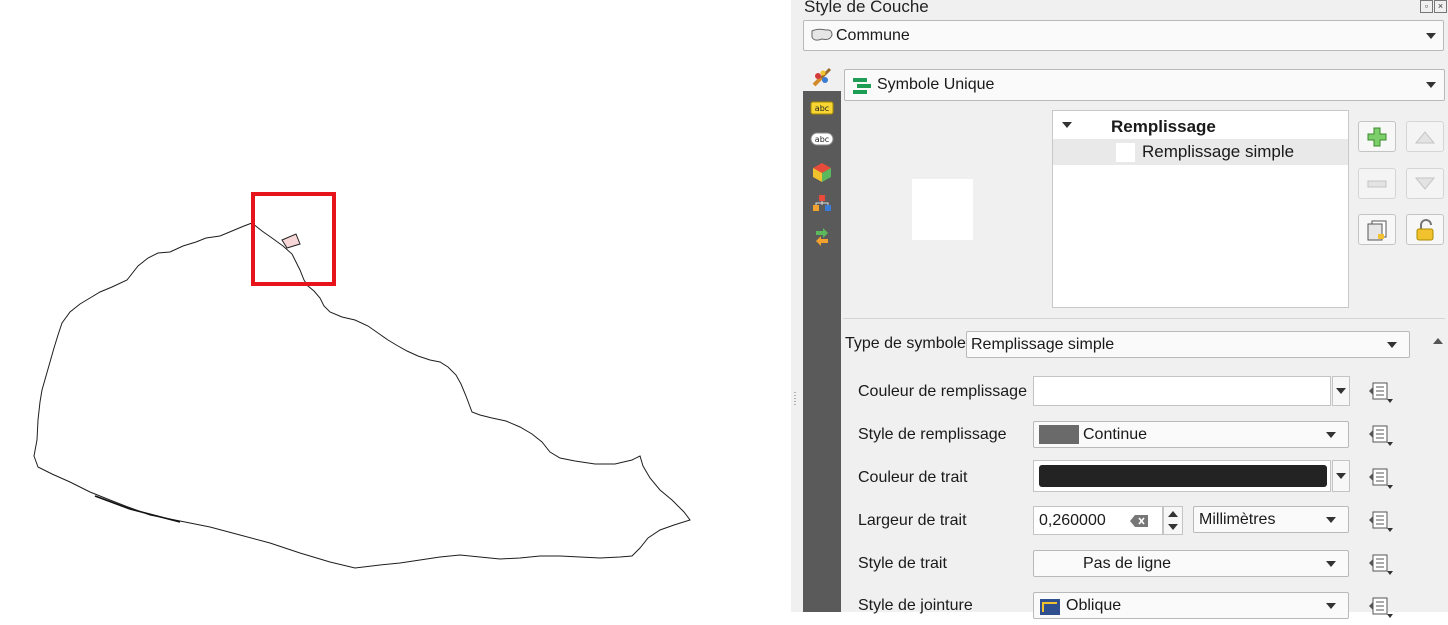 The height and width of the screenshot is (625, 1448). I want to click on arrow-down-icon, so click(1425, 183).